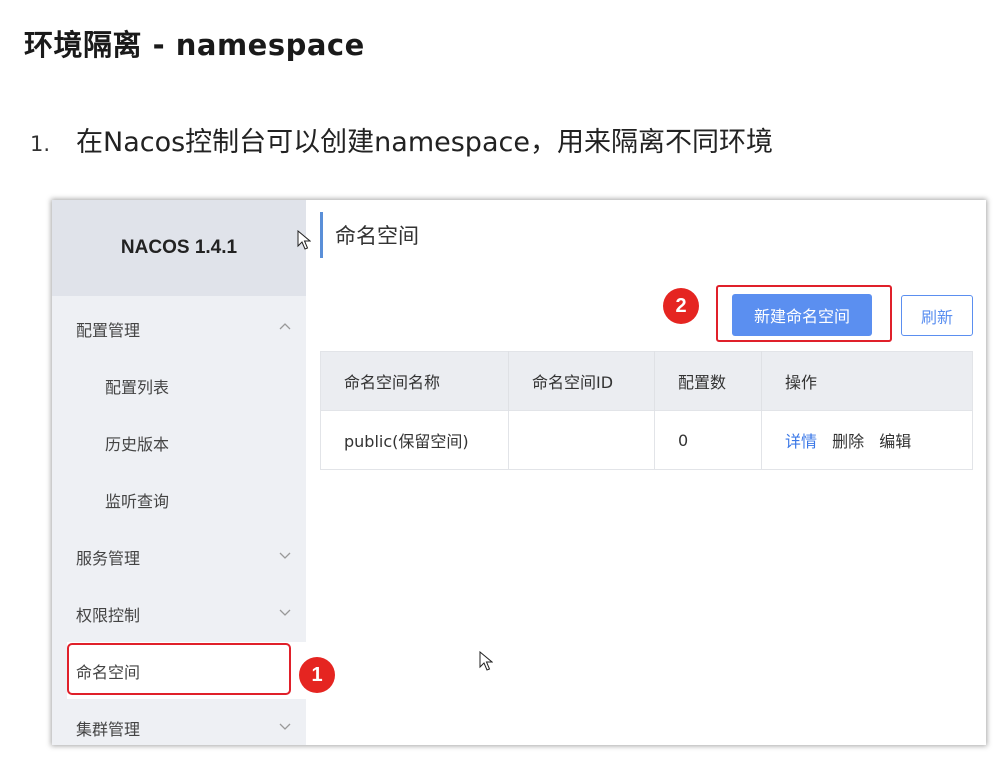  What do you see at coordinates (179, 328) in the screenshot?
I see `sidebar-item-config-management: 配置管理` at bounding box center [179, 328].